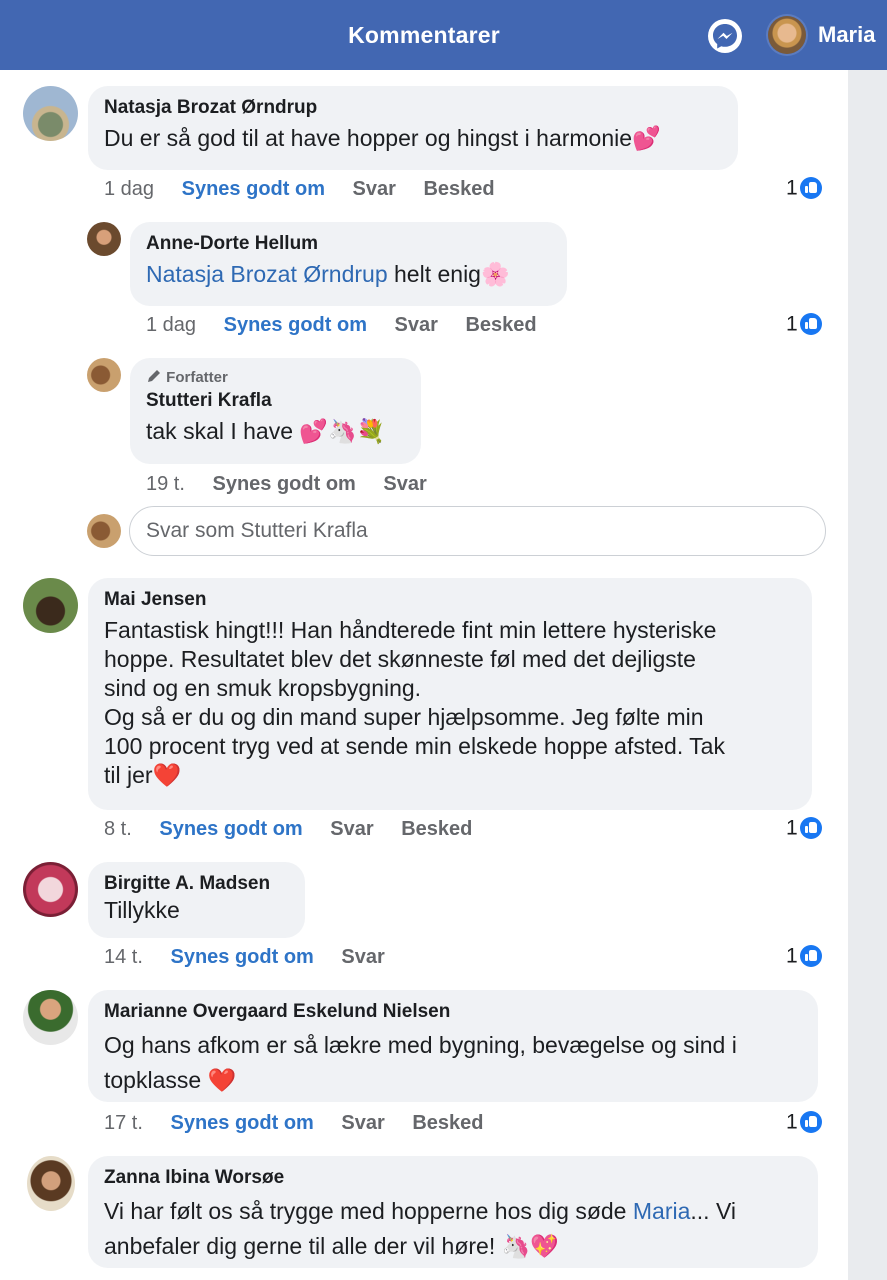 This screenshot has height=1280, width=887. I want to click on top-bar: Kommentarer Maria, so click(443, 35).